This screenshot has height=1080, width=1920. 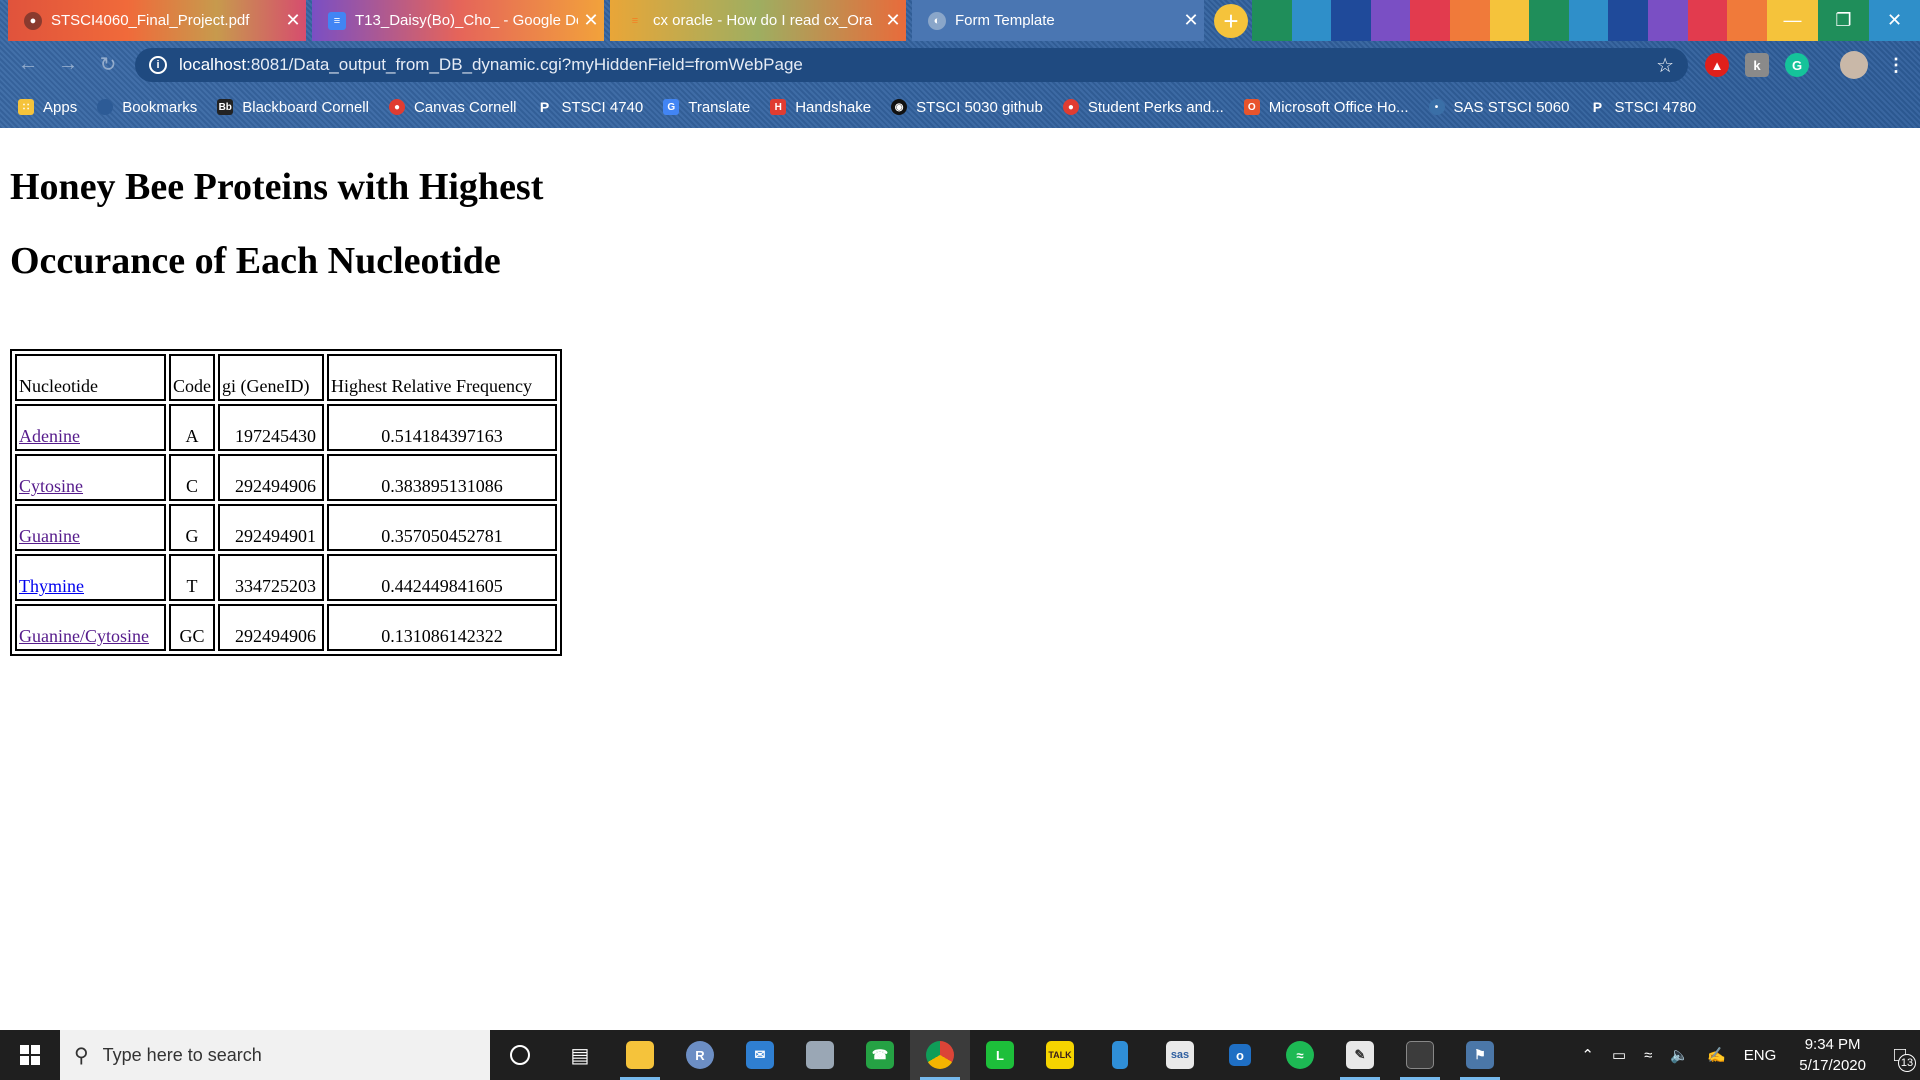 What do you see at coordinates (68, 64) in the screenshot?
I see `forward-arrow-icon: →` at bounding box center [68, 64].